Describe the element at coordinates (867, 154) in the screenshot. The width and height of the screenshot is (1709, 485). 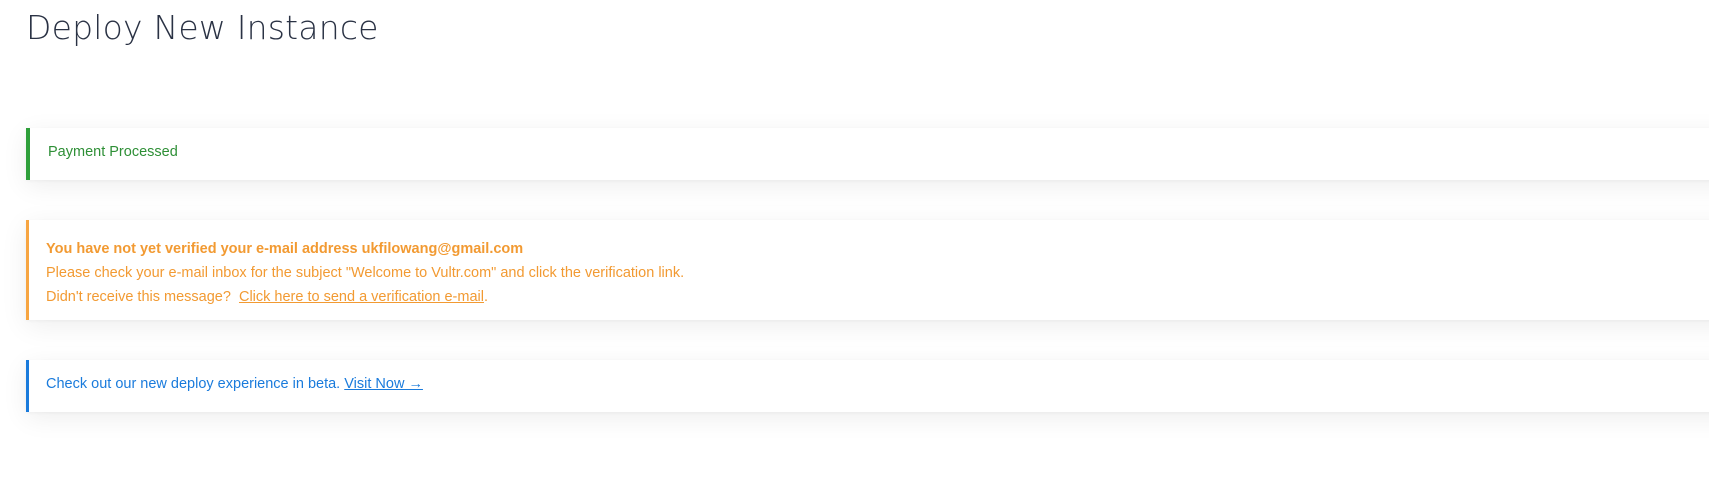
I see `payment-processed-alert: Payment Processed` at that location.